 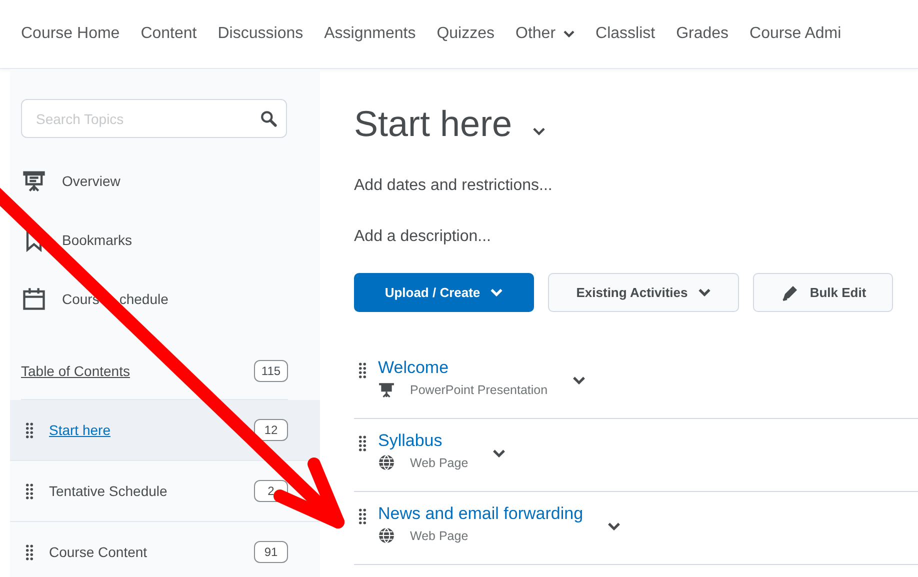 I want to click on sidebar-link: Bookmarks, so click(x=165, y=240).